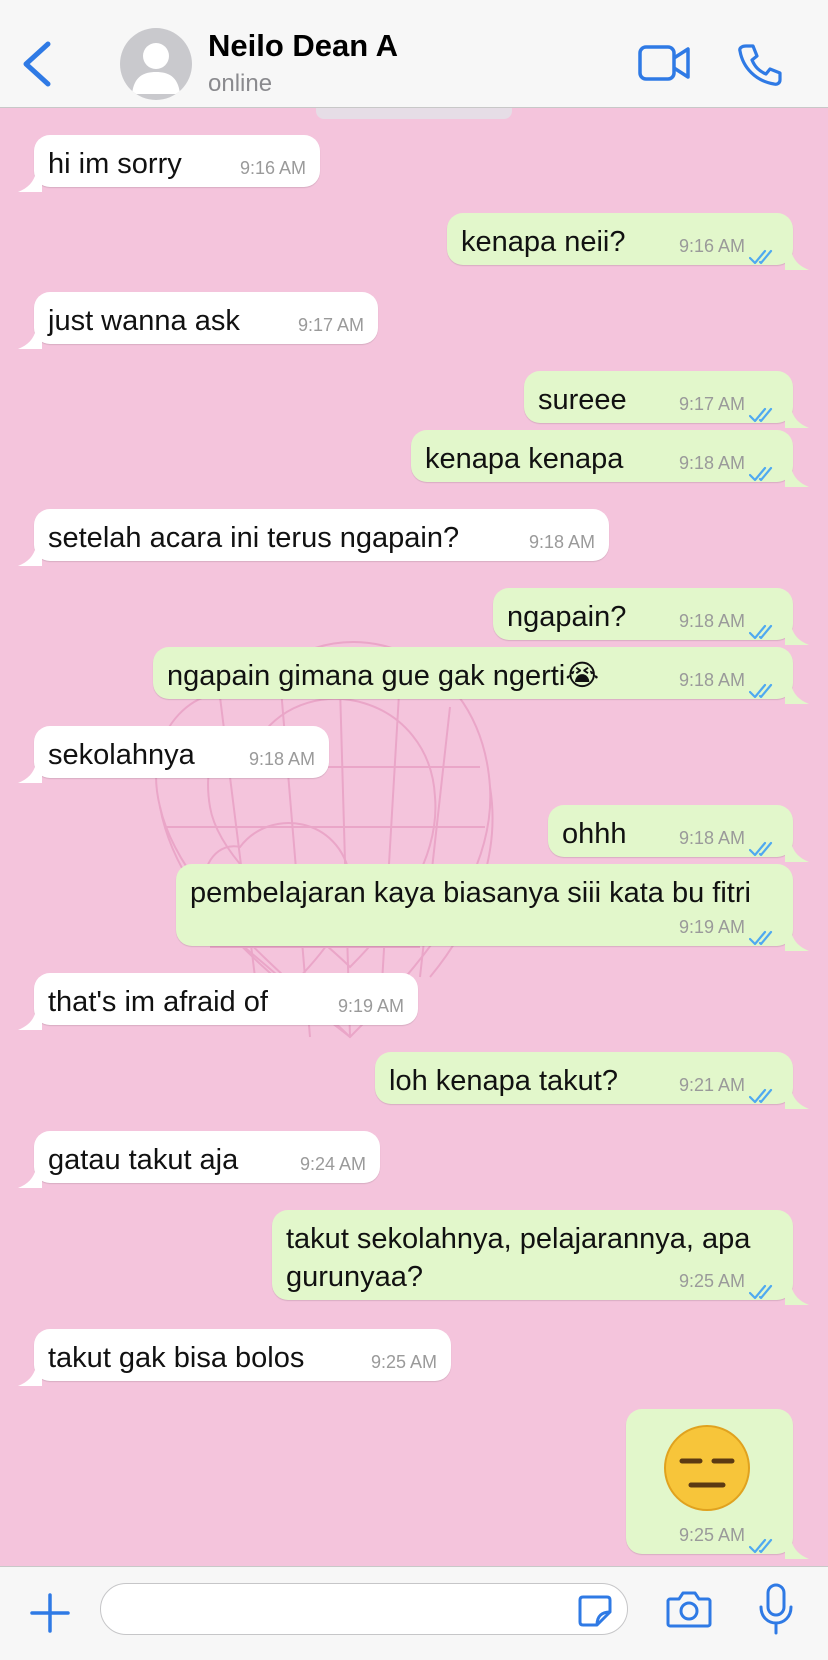  What do you see at coordinates (414, 54) in the screenshot?
I see `chat-header: Neilo Dean A online` at bounding box center [414, 54].